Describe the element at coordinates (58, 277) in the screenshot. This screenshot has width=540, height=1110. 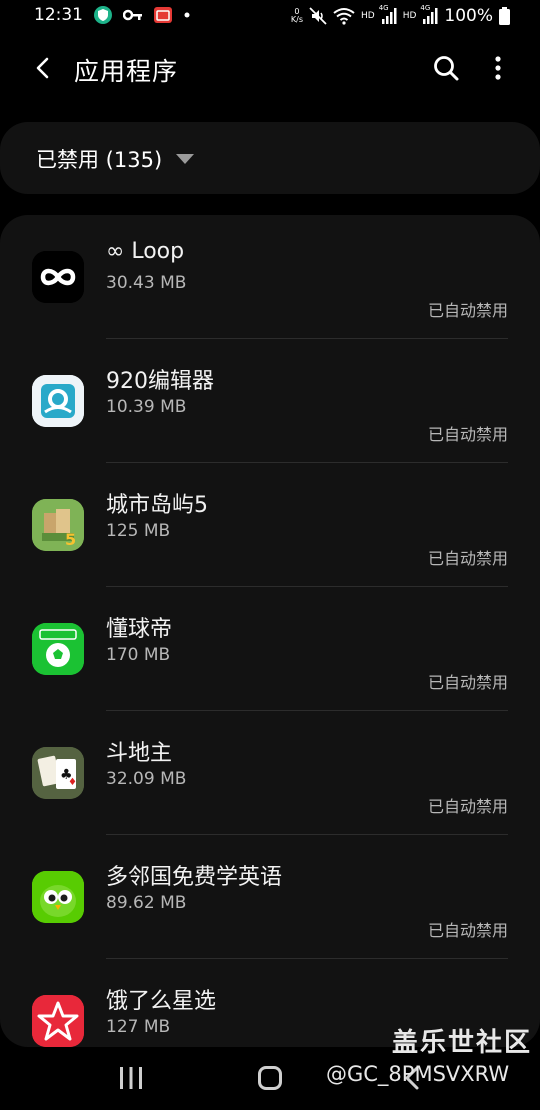
I see `loop-icon` at that location.